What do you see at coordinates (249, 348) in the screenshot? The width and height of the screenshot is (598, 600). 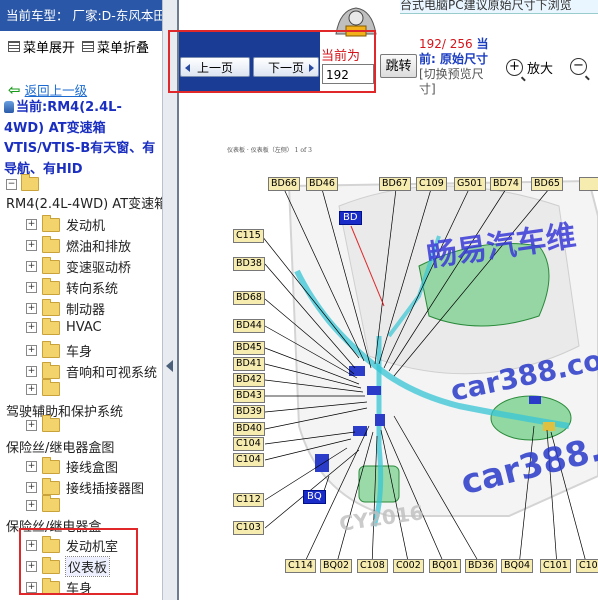 I see `connector-label: BD45` at bounding box center [249, 348].